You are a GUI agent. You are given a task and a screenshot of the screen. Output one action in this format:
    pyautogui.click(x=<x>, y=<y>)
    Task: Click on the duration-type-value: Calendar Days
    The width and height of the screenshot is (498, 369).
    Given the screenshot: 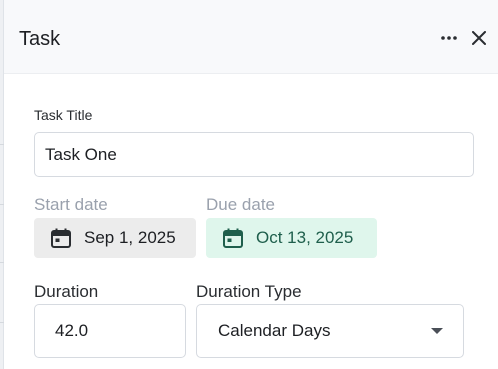 What is the action you would take?
    pyautogui.click(x=274, y=330)
    